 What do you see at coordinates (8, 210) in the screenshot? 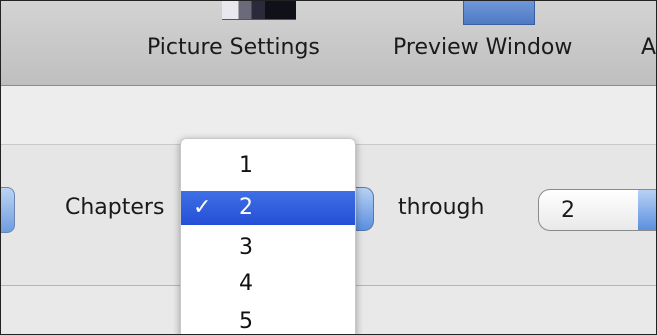
I see `range-type-popup` at bounding box center [8, 210].